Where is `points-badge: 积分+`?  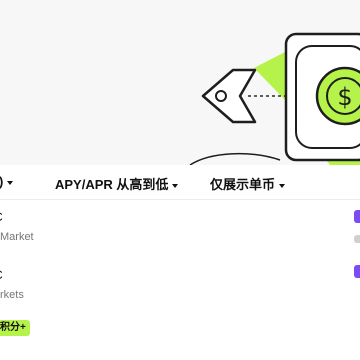
points-badge: 积分+ is located at coordinates (15, 328).